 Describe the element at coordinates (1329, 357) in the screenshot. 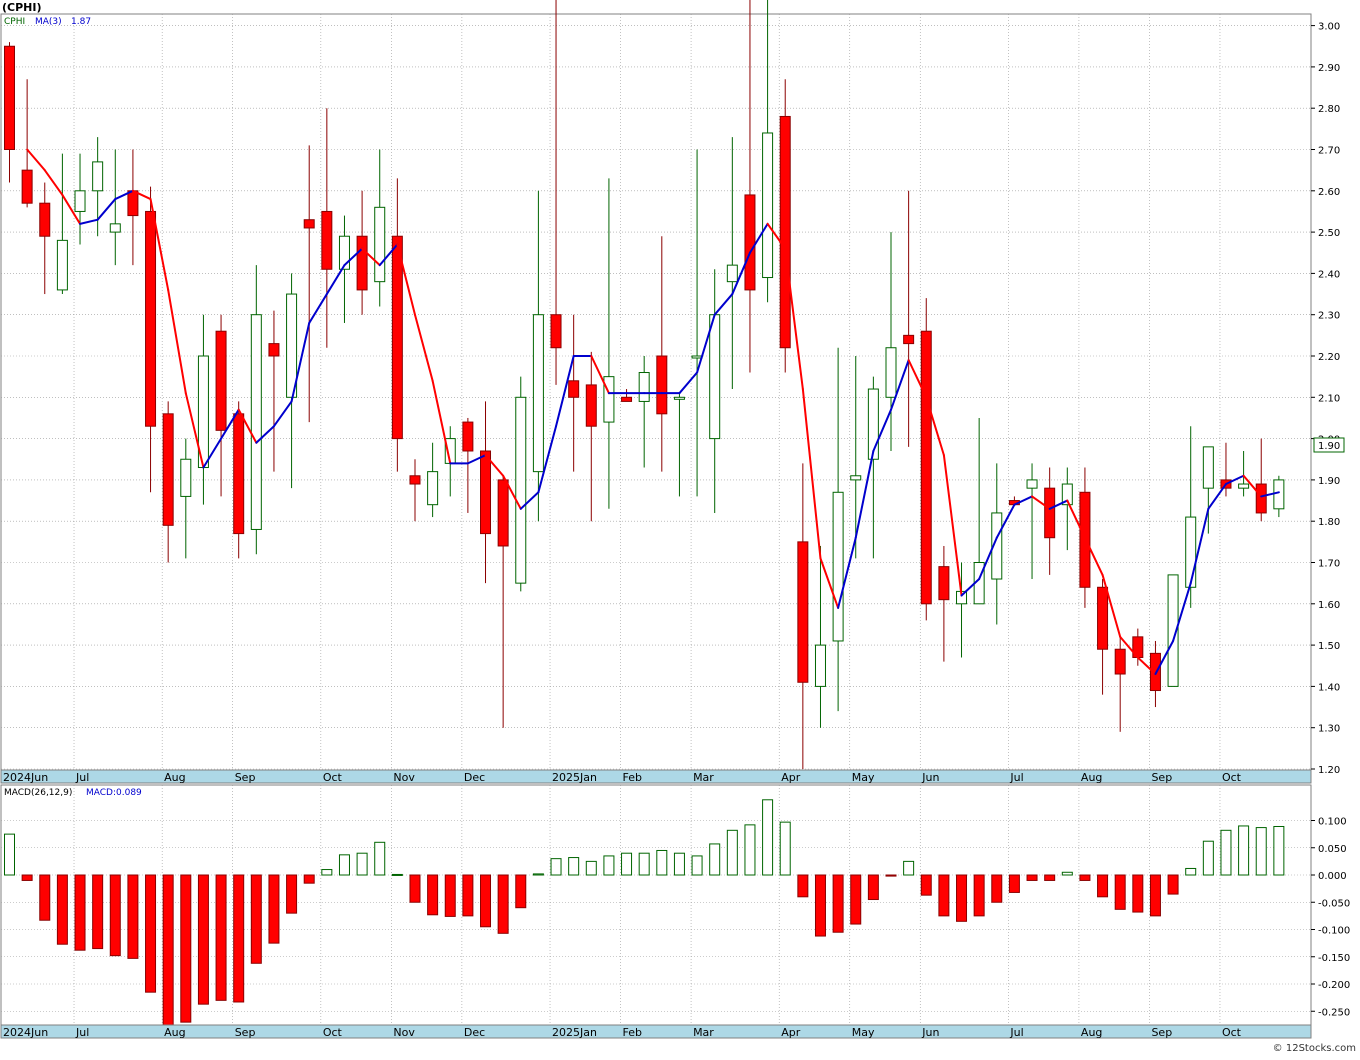

I see `price-tick-label: 2.20` at that location.